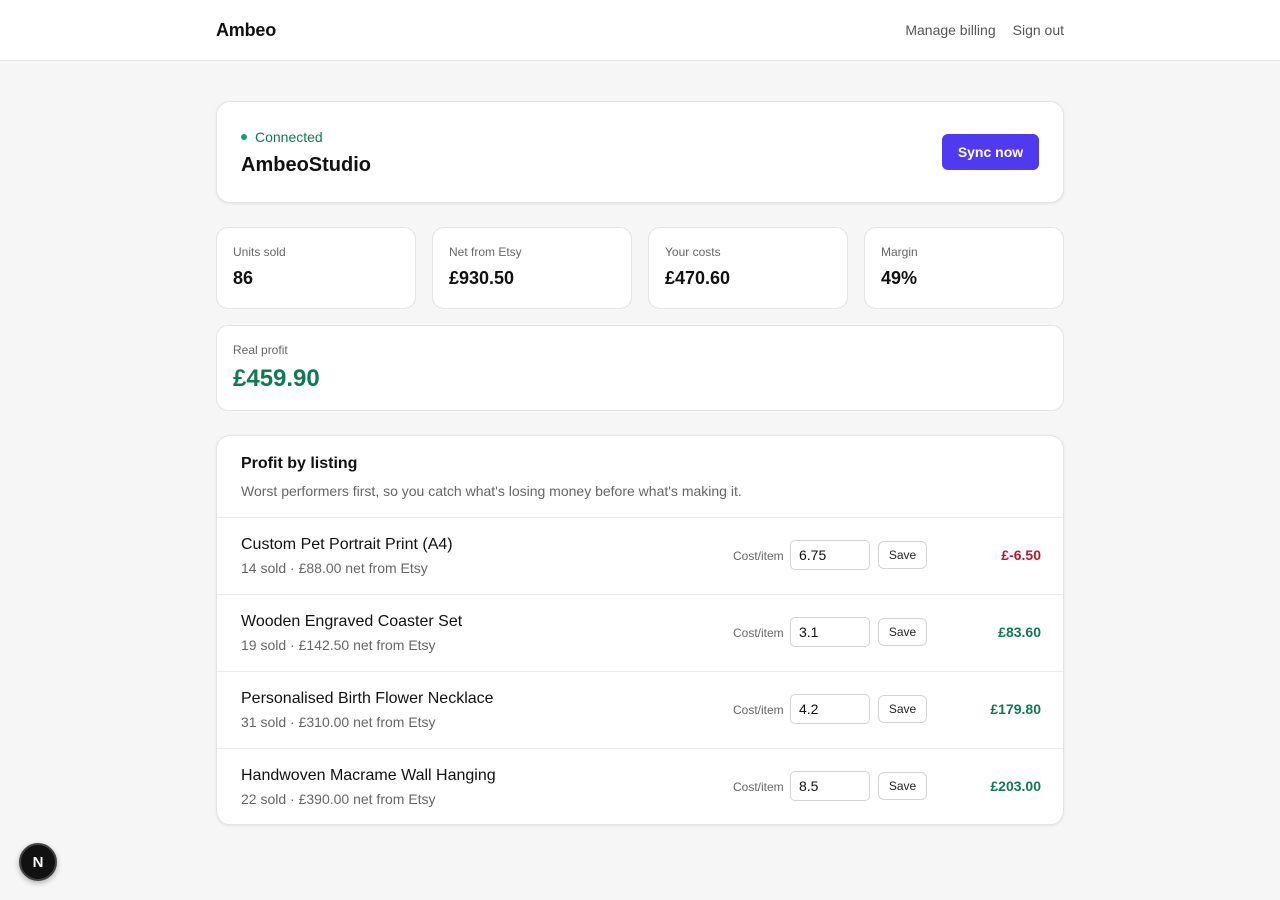 The width and height of the screenshot is (1280, 900). I want to click on real-profit-value: £459.90, so click(276, 378).